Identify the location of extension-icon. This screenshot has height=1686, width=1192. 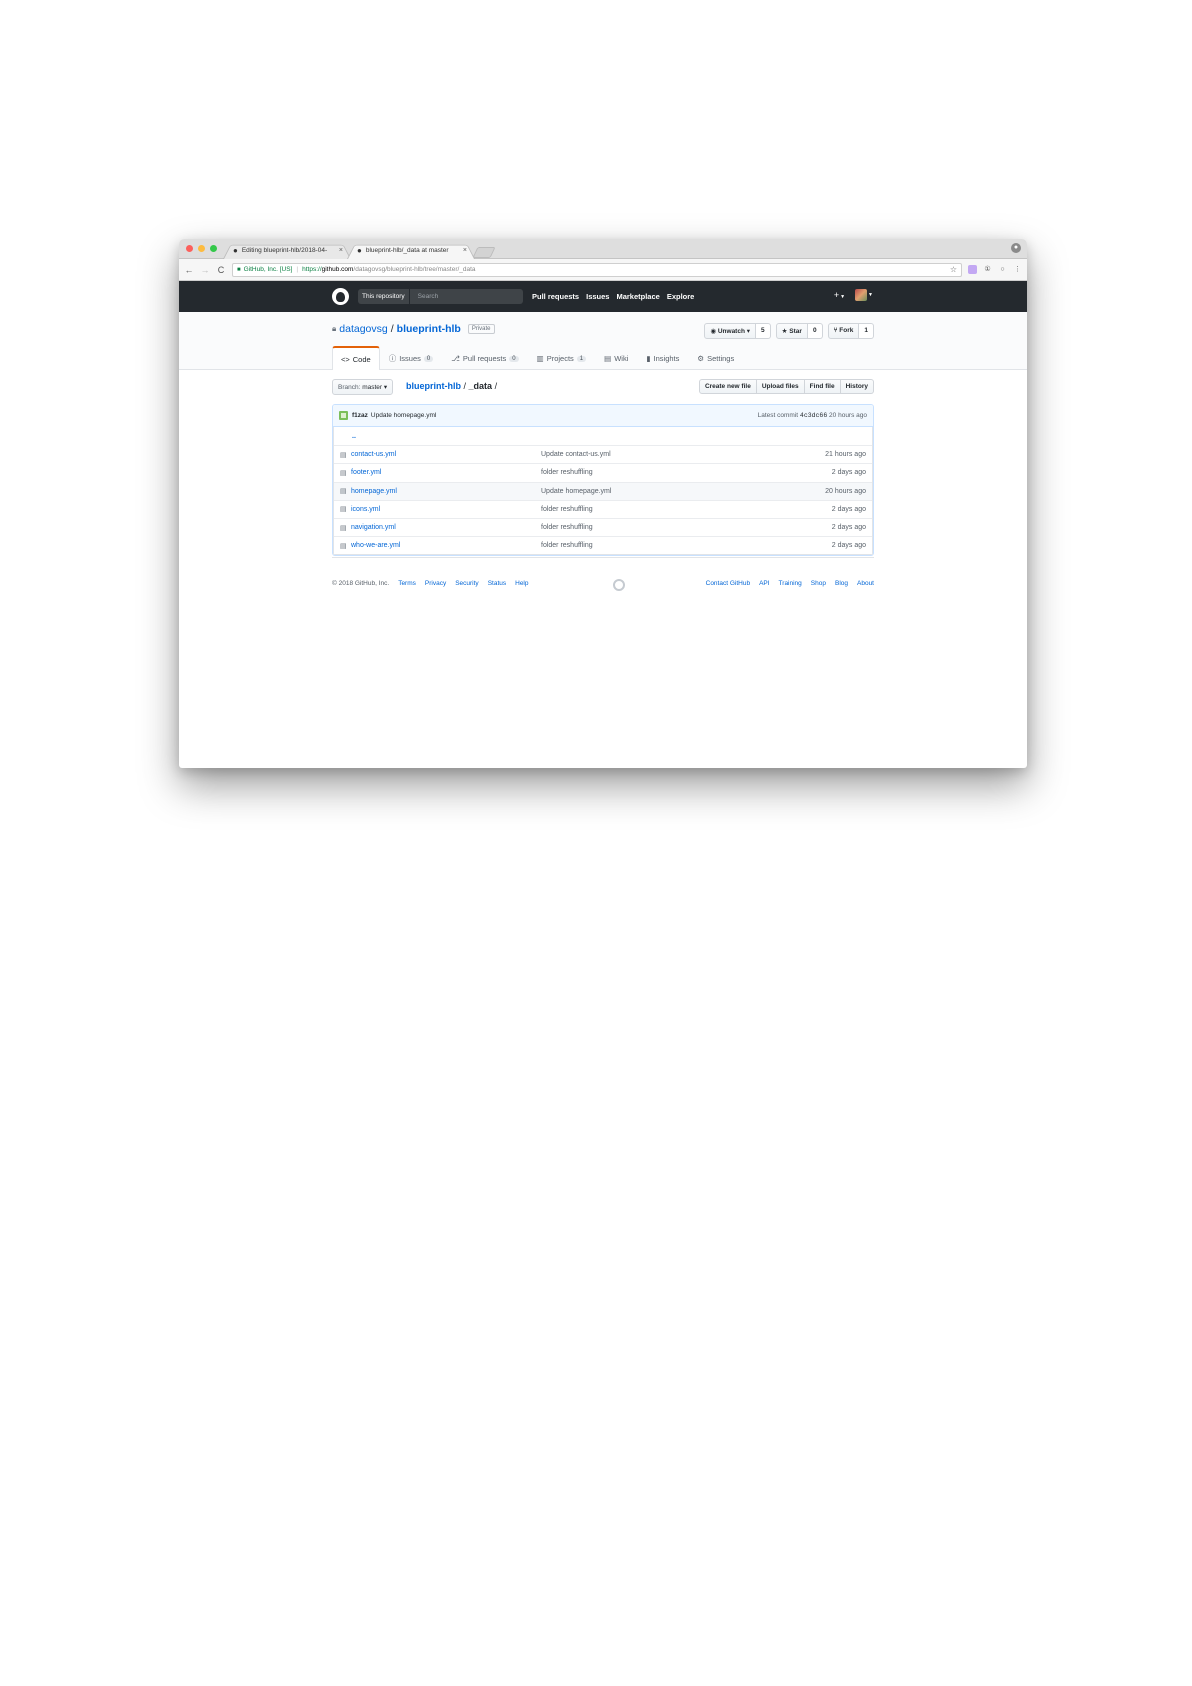
(972, 269).